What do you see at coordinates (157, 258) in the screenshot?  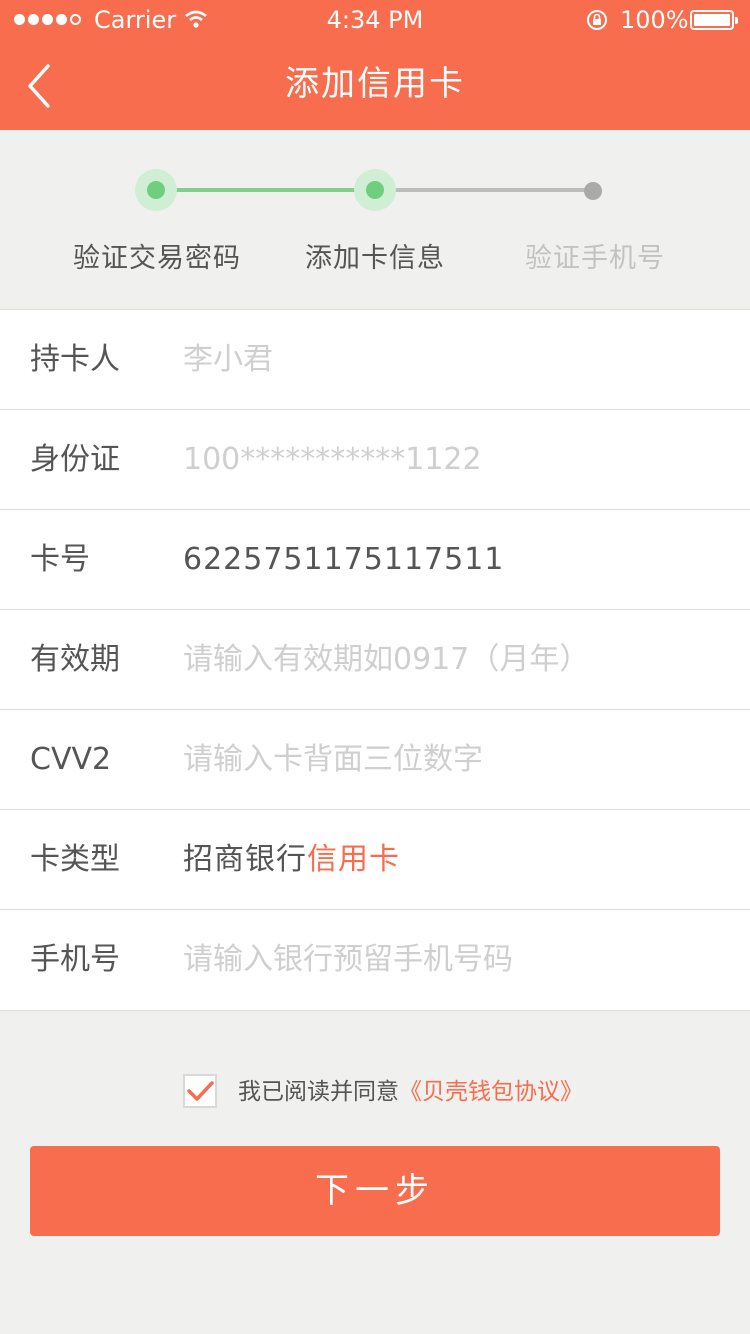 I see `step-1-label: 验证交易密码` at bounding box center [157, 258].